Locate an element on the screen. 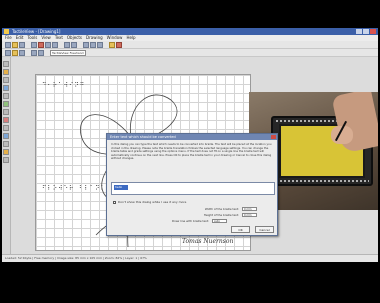 This screenshot has height=303, width=380. braille-icon is located at coordinates (15, 52).